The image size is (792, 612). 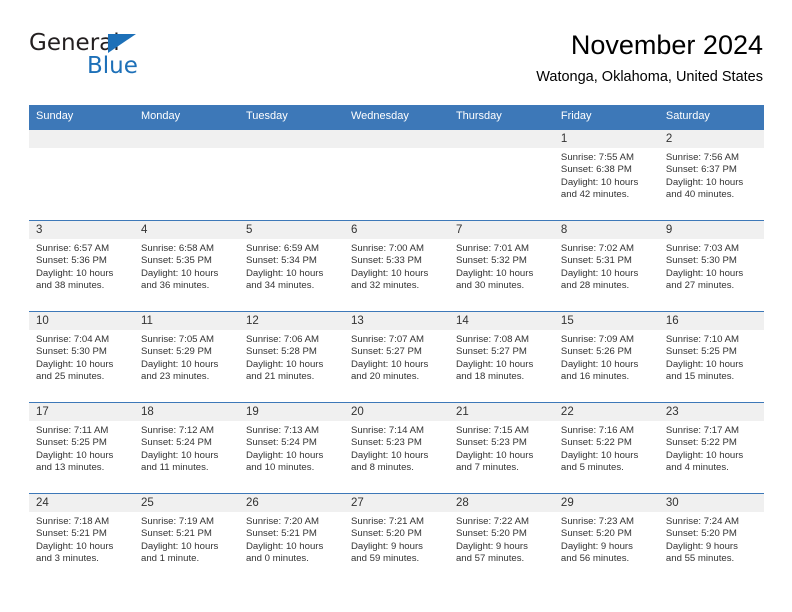 What do you see at coordinates (501, 321) in the screenshot?
I see `day-number: 14` at bounding box center [501, 321].